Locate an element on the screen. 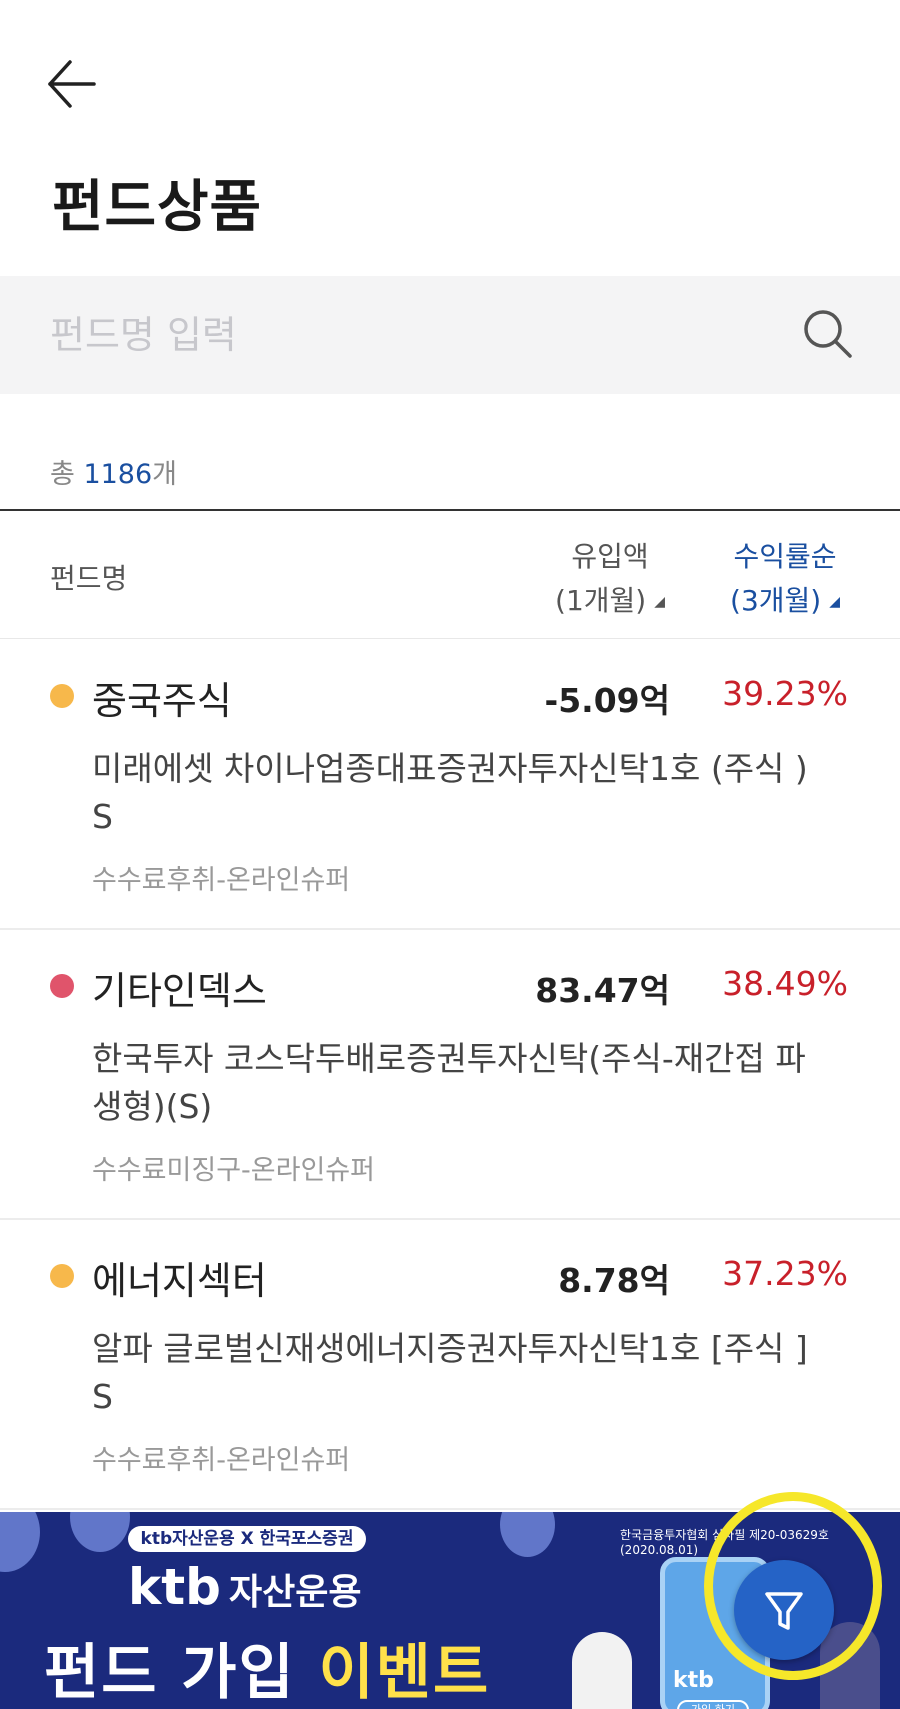 The image size is (900, 1709). inflow-header-period: (1개월) is located at coordinates (601, 600).